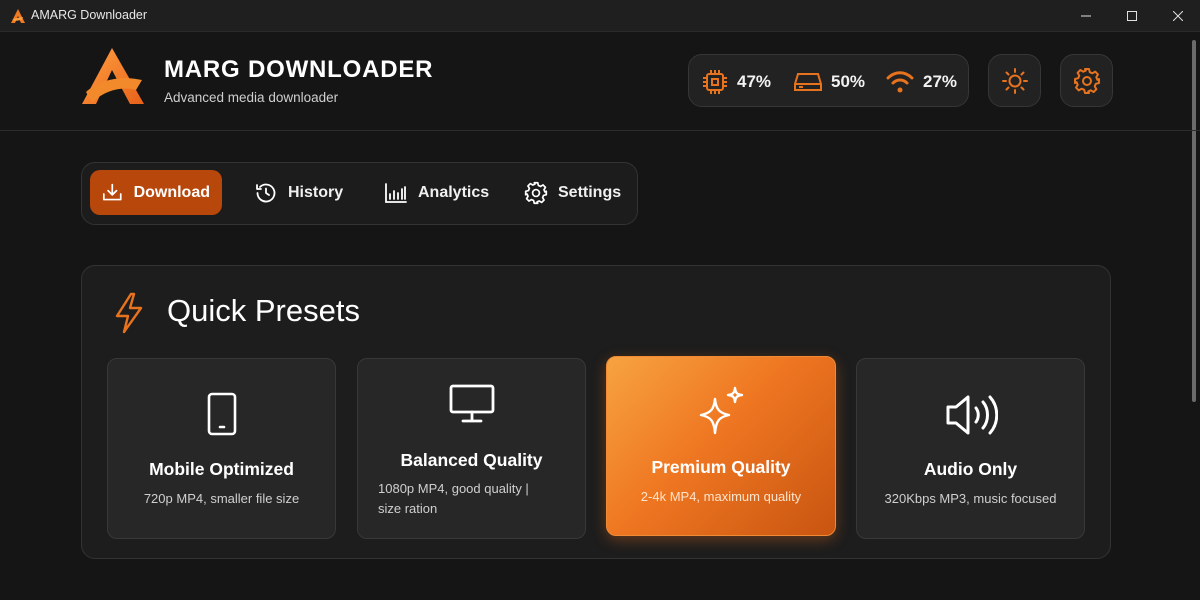 The height and width of the screenshot is (600, 1200). Describe the element at coordinates (940, 81) in the screenshot. I see `network-value: 27%` at that location.